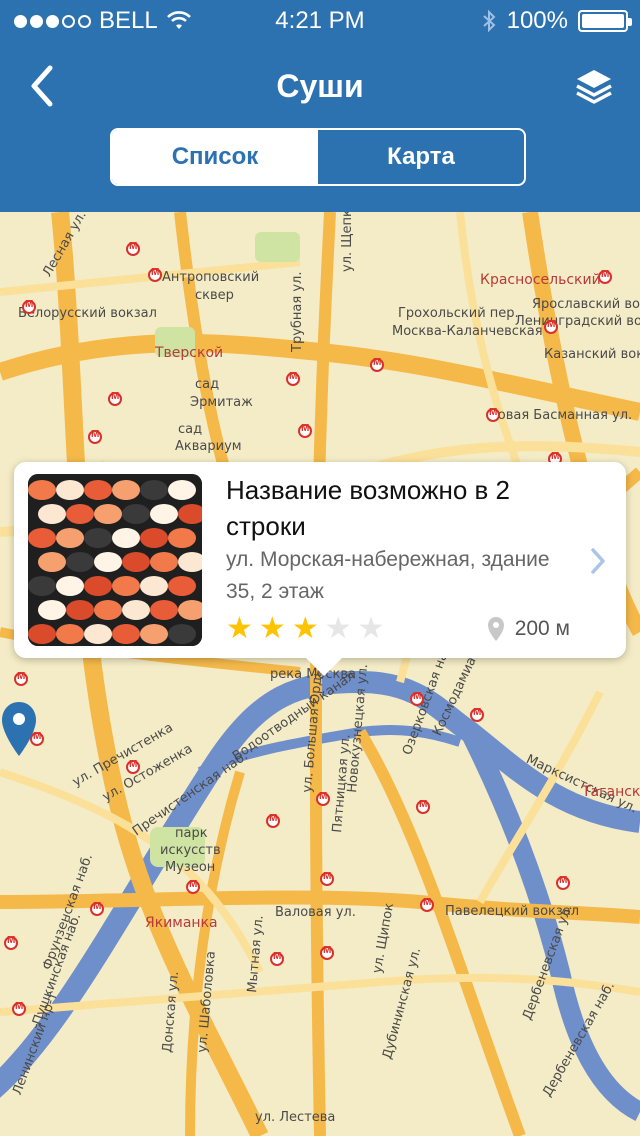  Describe the element at coordinates (315, 912) in the screenshot. I see `map-label: Валовая ул.` at that location.